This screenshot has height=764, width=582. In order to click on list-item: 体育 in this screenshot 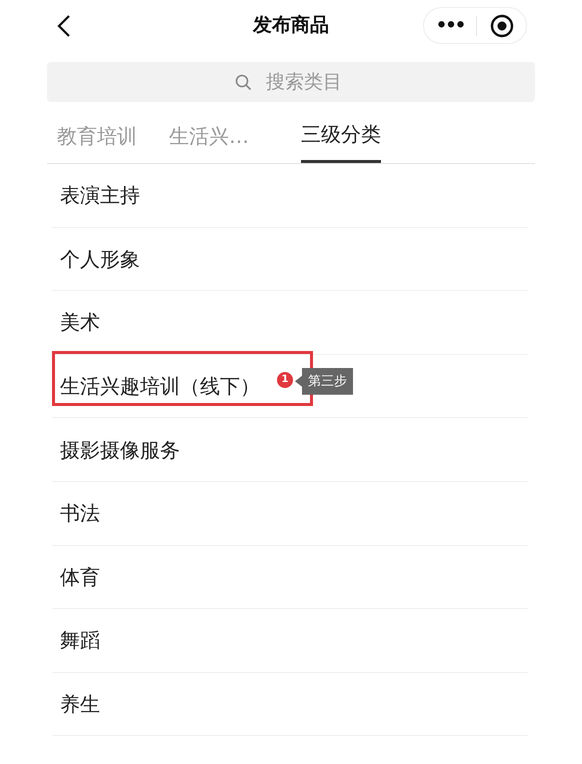, I will do `click(290, 578)`.